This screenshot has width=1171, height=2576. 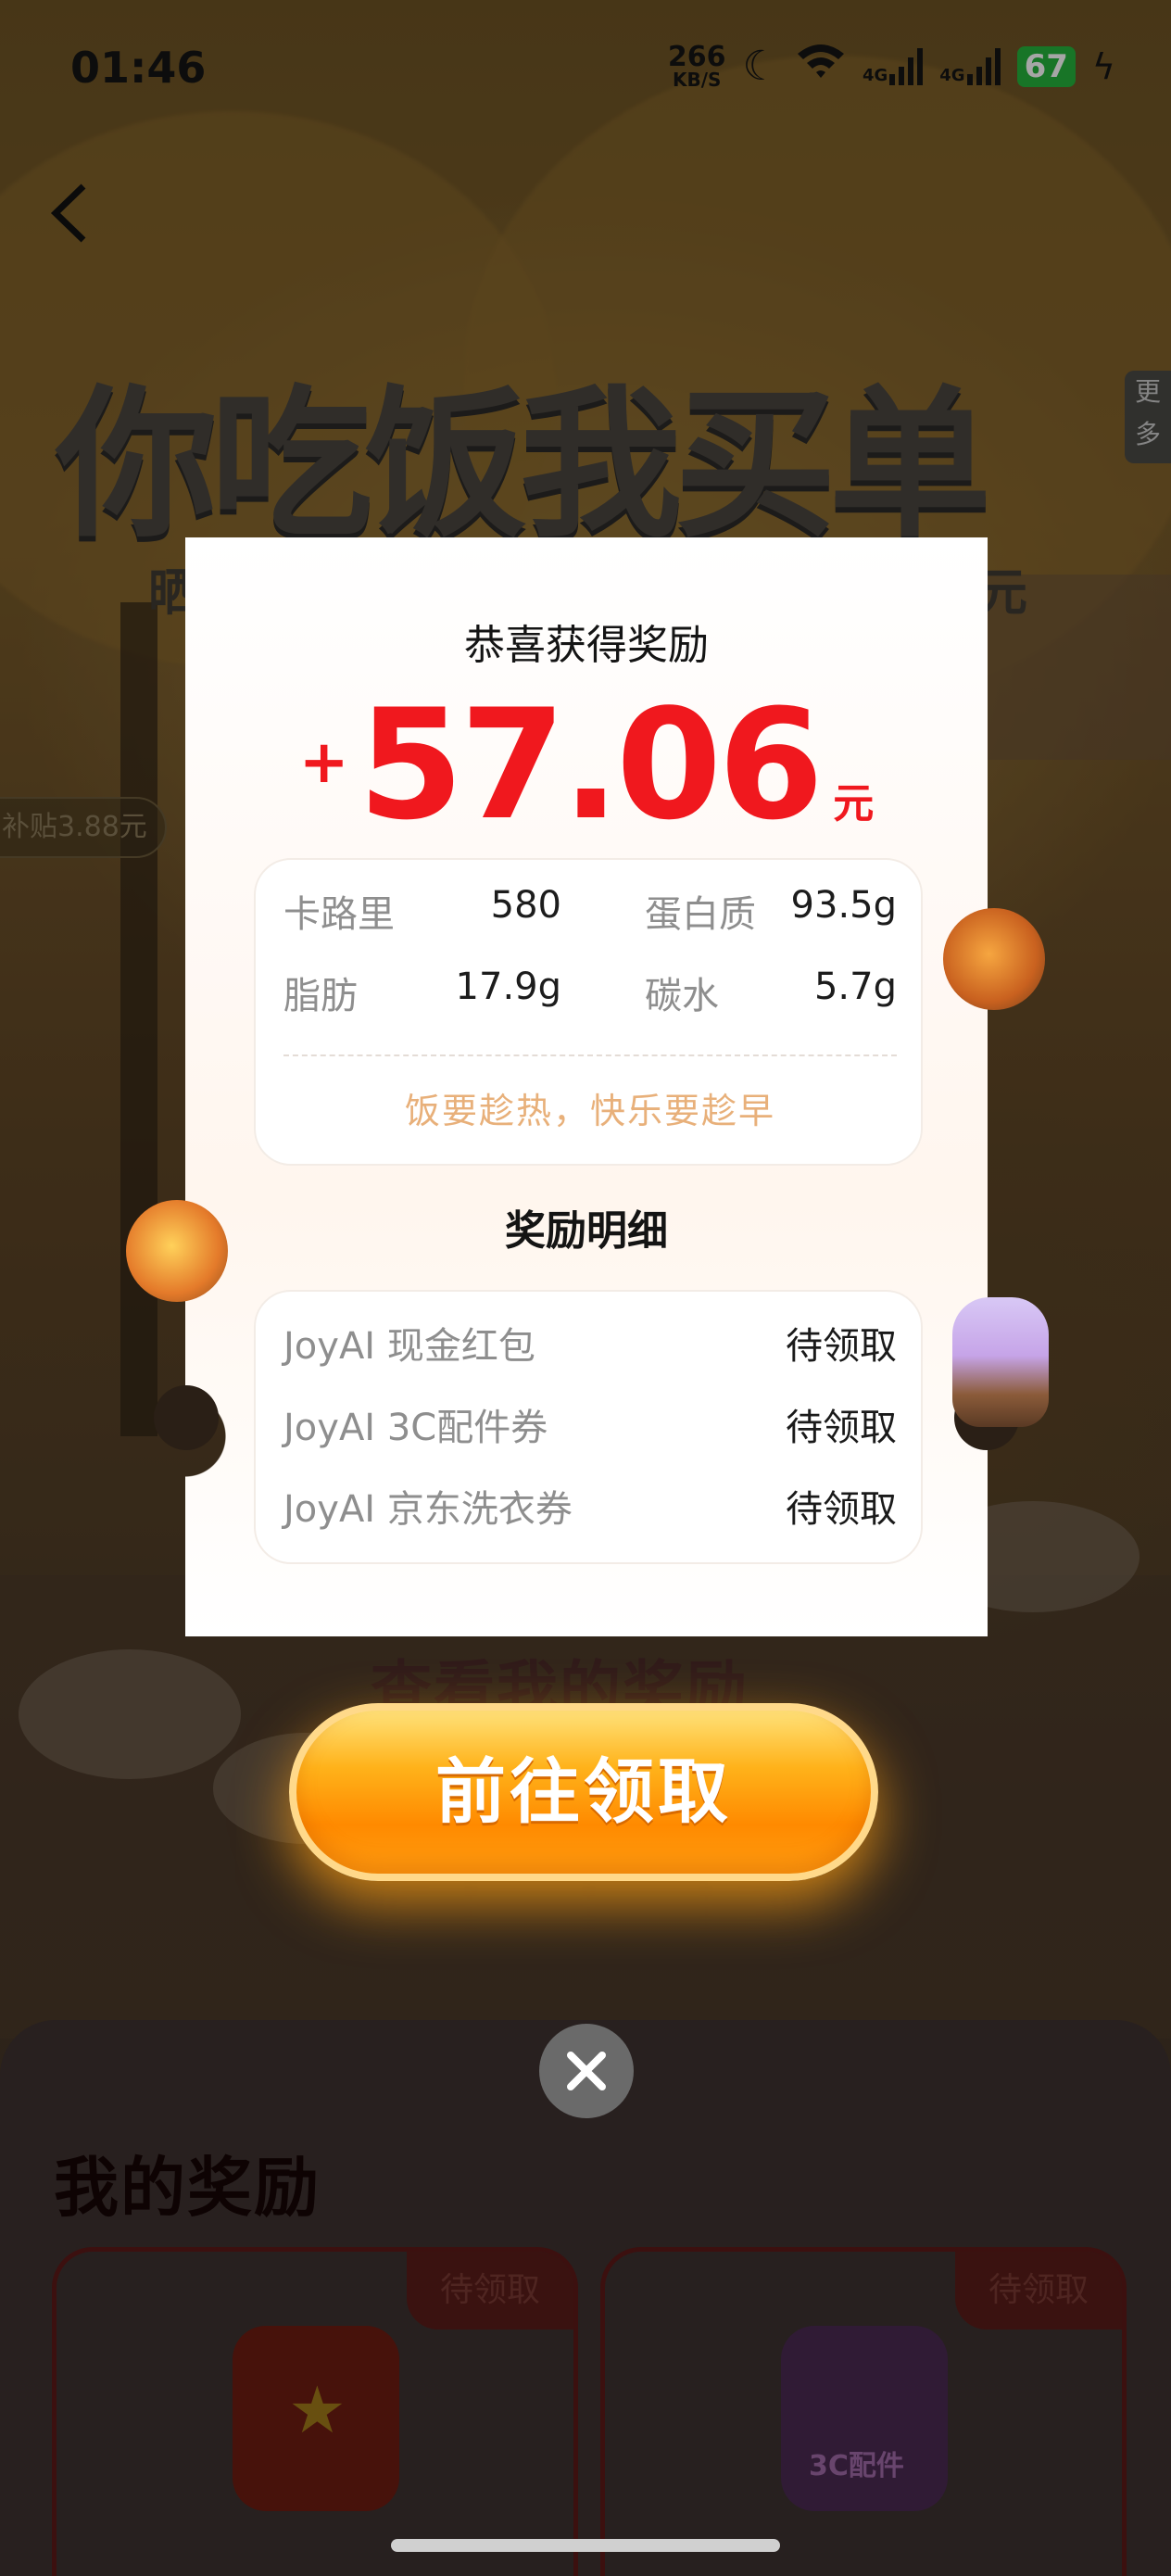 I want to click on congrats-title: 恭喜获得奖励, so click(x=587, y=645).